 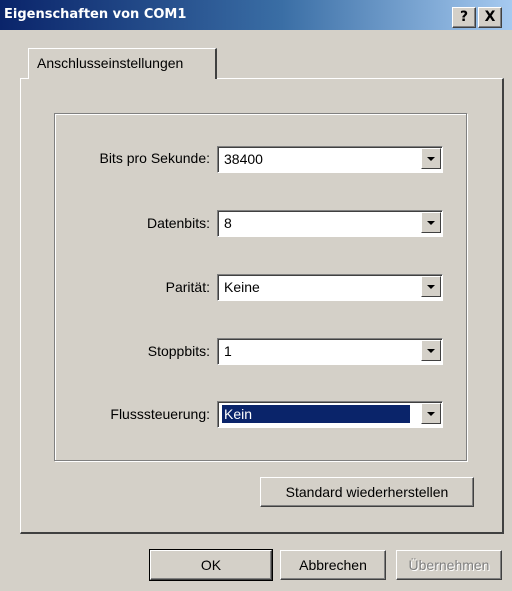 What do you see at coordinates (330, 159) in the screenshot?
I see `baud-rate-select: 38400` at bounding box center [330, 159].